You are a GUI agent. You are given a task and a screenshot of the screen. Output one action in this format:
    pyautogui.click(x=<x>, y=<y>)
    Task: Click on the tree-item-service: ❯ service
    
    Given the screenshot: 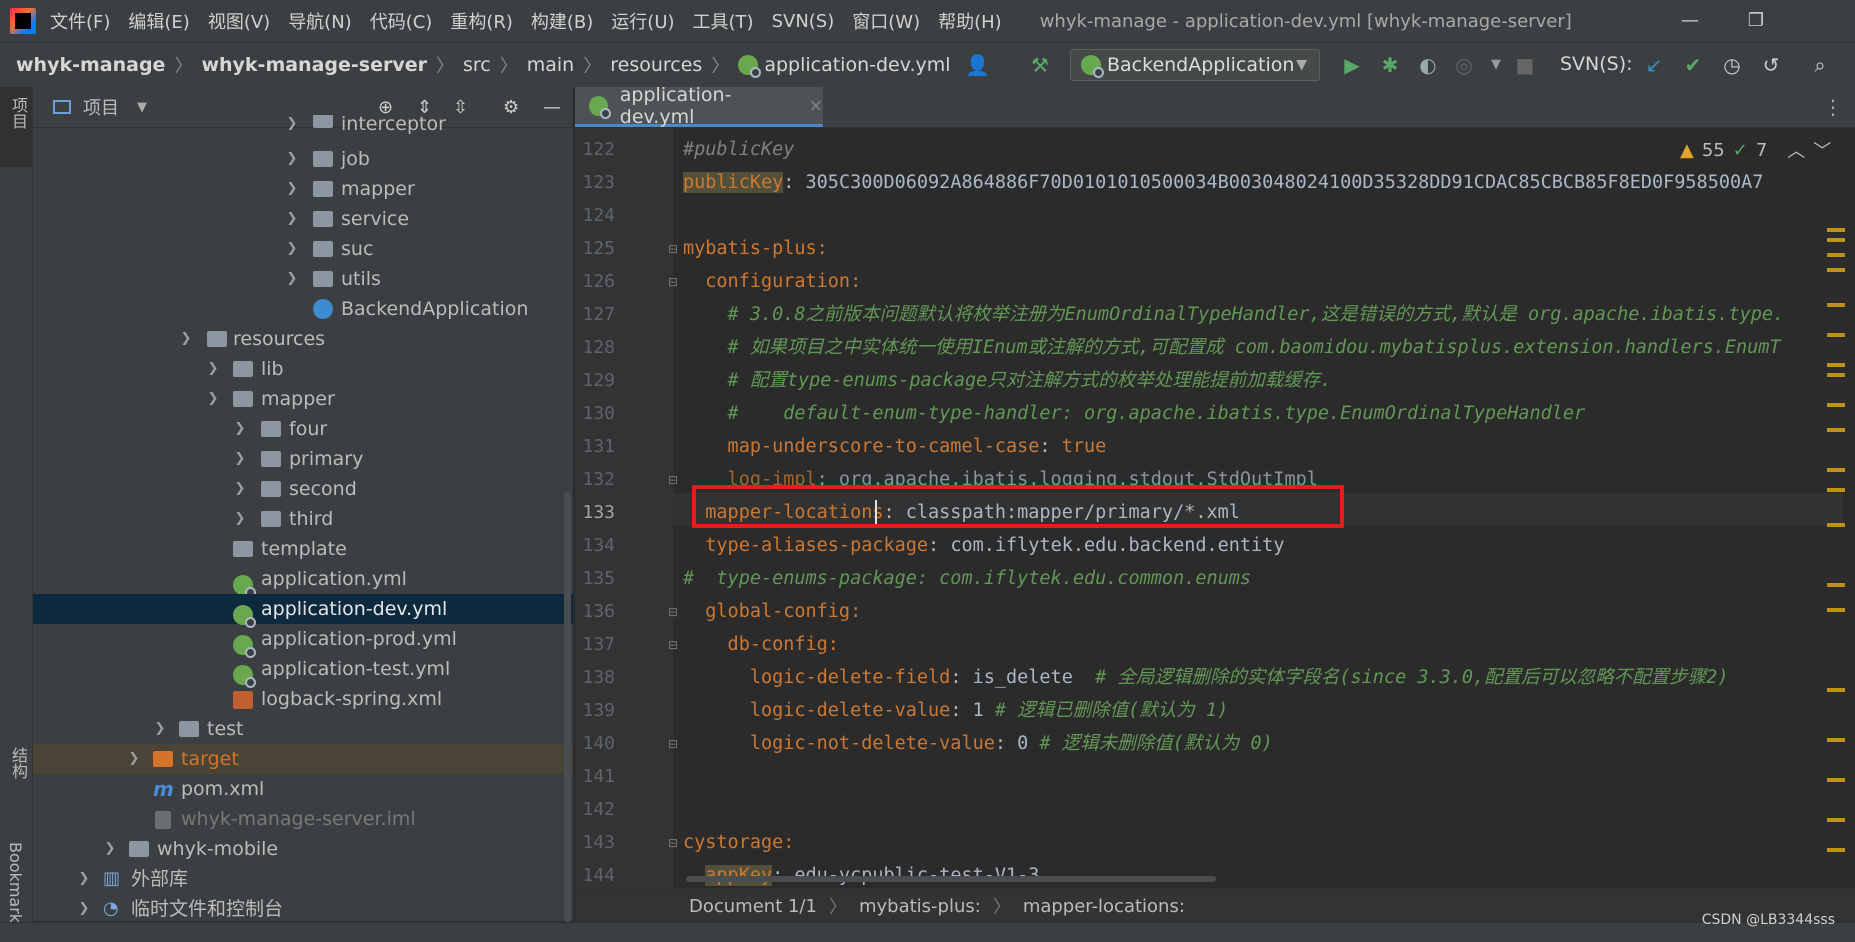 What is the action you would take?
    pyautogui.click(x=303, y=219)
    